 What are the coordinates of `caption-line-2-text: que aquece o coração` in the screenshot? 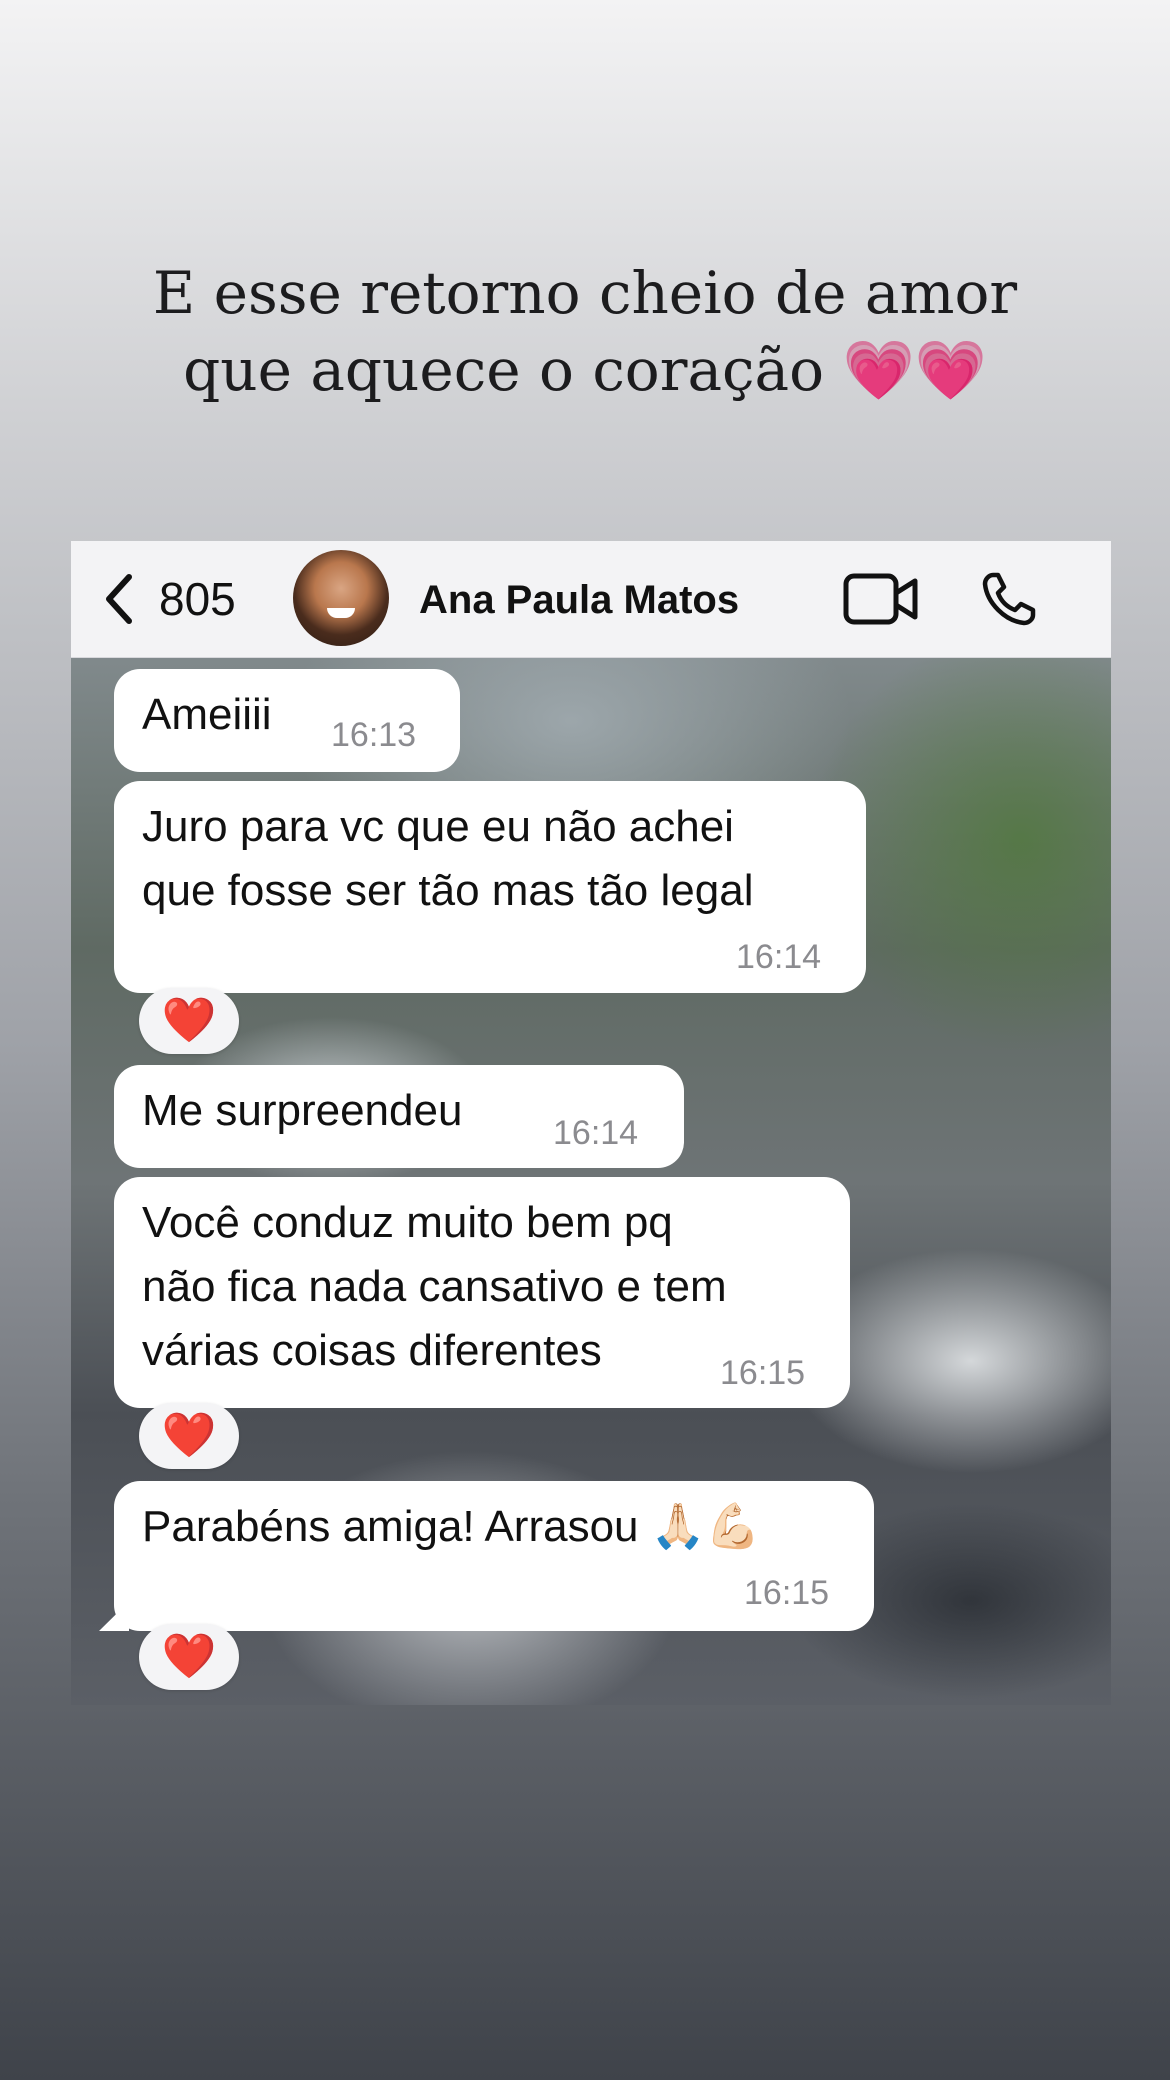 It's located at (513, 370).